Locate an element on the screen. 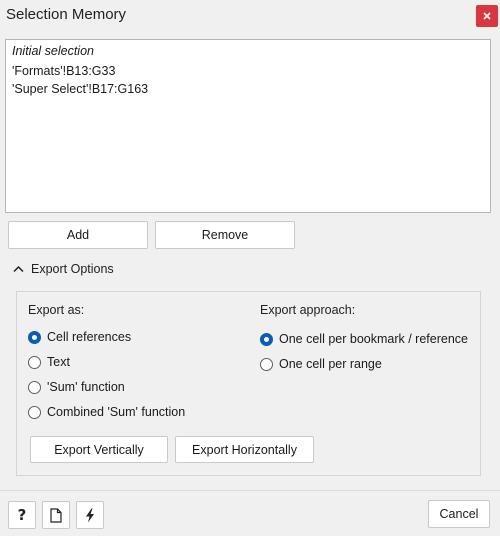  radio-cell-references: Cell references is located at coordinates (79, 337).